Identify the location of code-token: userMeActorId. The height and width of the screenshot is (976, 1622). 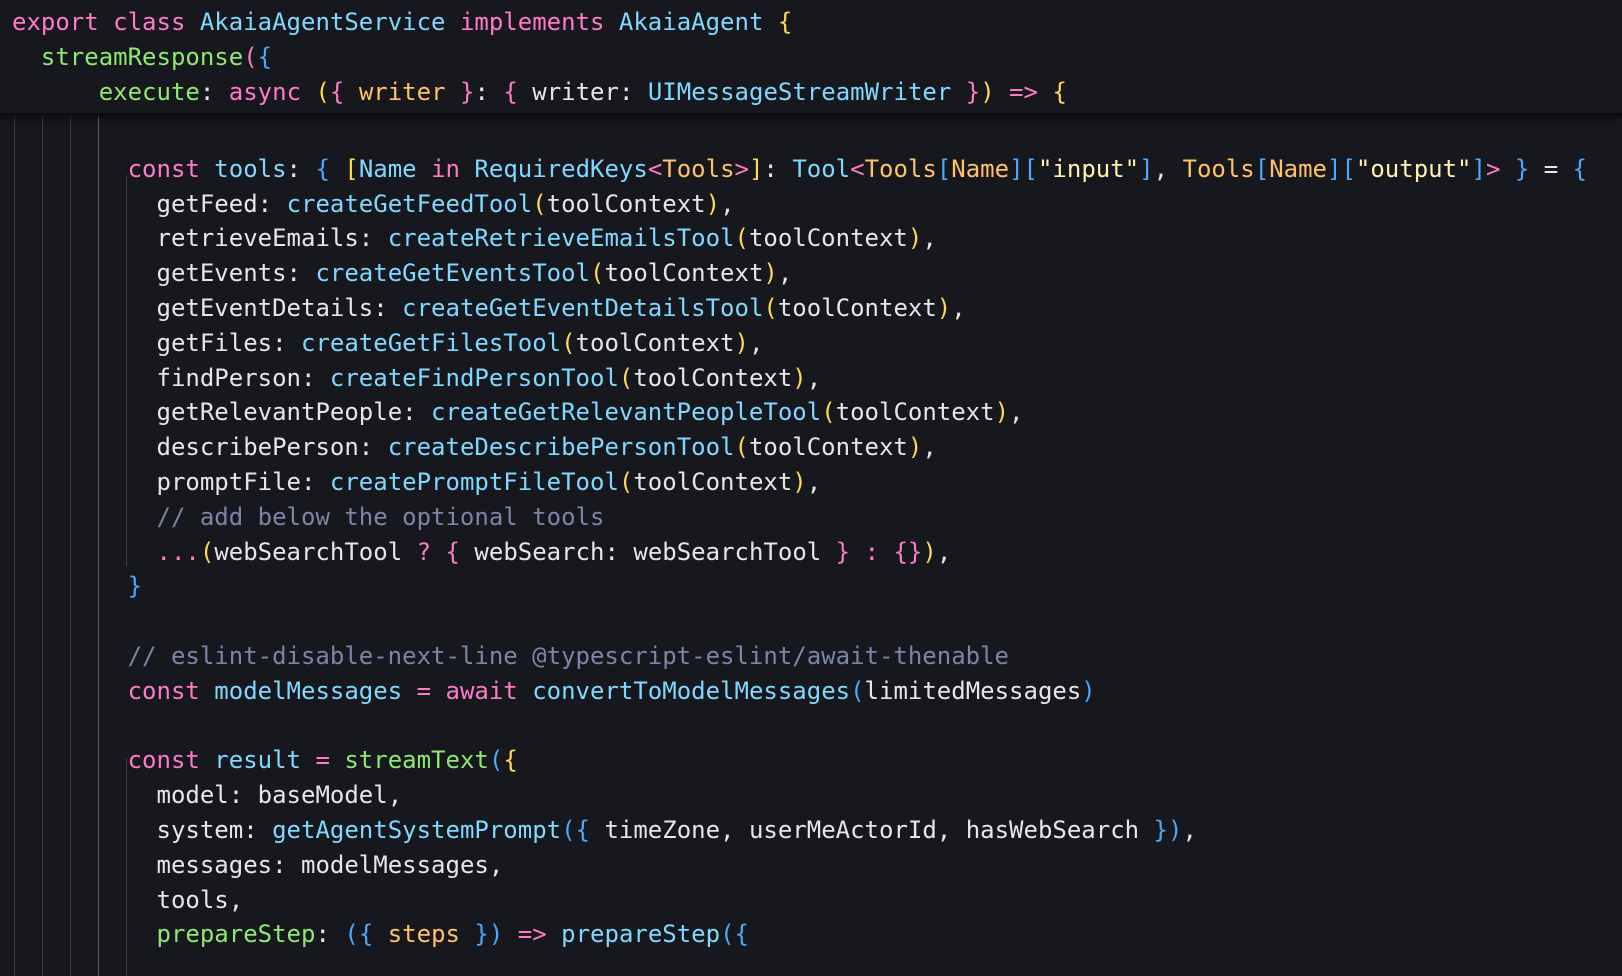
(842, 830).